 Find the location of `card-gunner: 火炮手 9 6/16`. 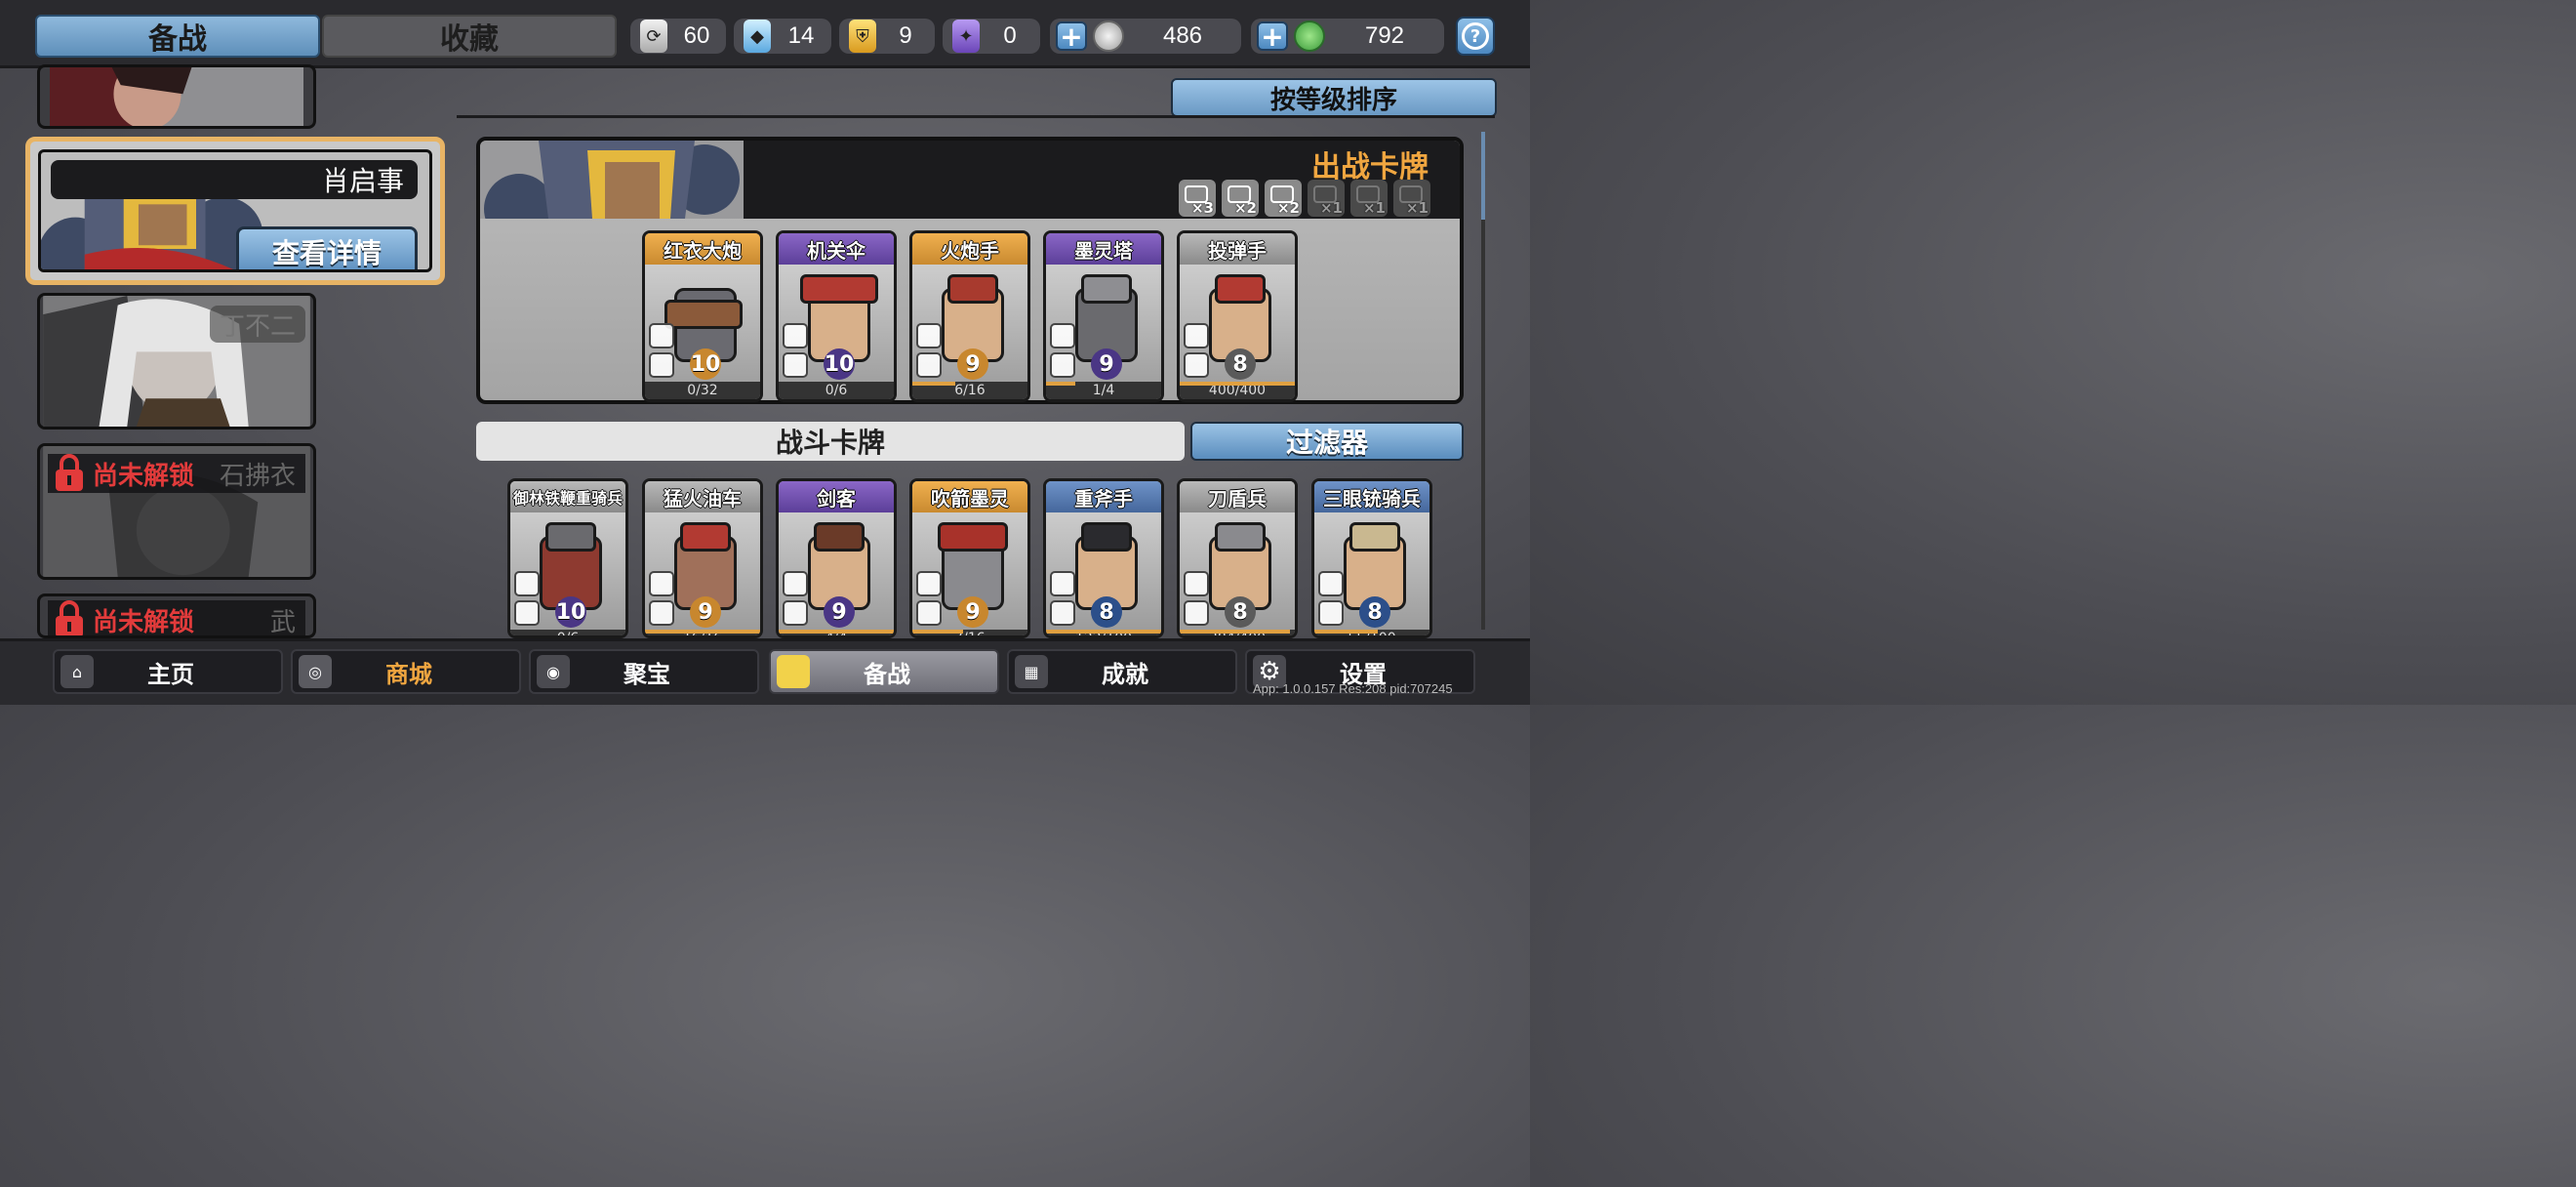

card-gunner: 火炮手 9 6/16 is located at coordinates (969, 316).